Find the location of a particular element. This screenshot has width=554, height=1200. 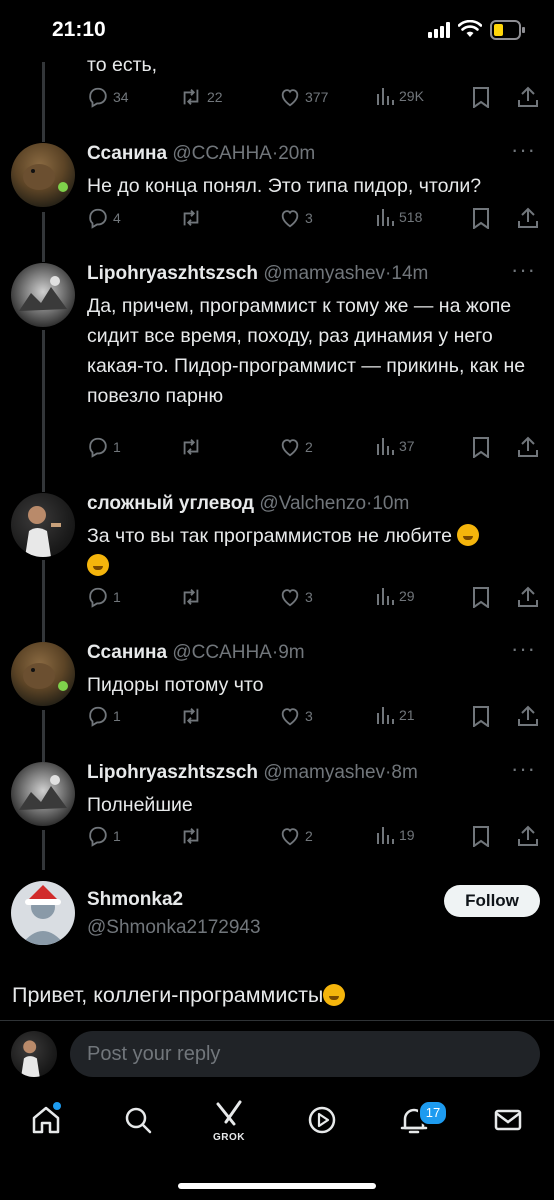

grok-icon is located at coordinates (230, 1115).